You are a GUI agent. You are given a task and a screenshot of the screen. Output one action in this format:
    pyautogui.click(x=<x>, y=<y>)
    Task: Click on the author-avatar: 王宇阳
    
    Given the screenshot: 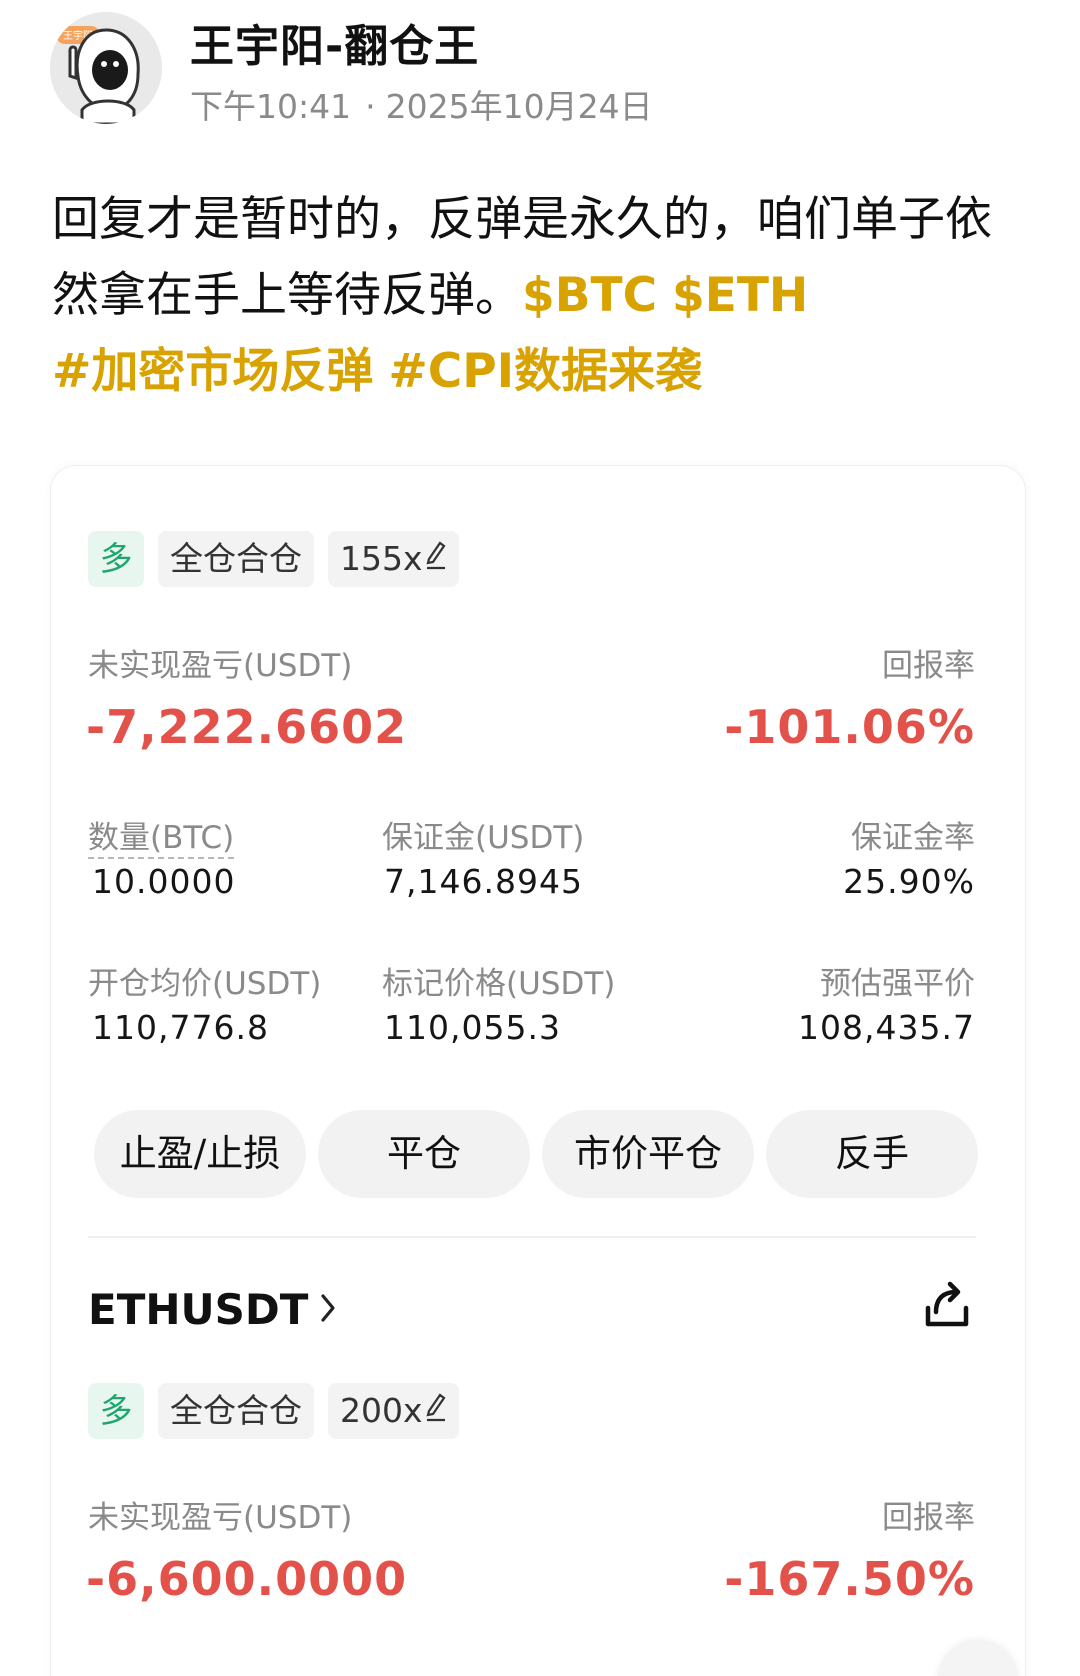 What is the action you would take?
    pyautogui.click(x=106, y=68)
    